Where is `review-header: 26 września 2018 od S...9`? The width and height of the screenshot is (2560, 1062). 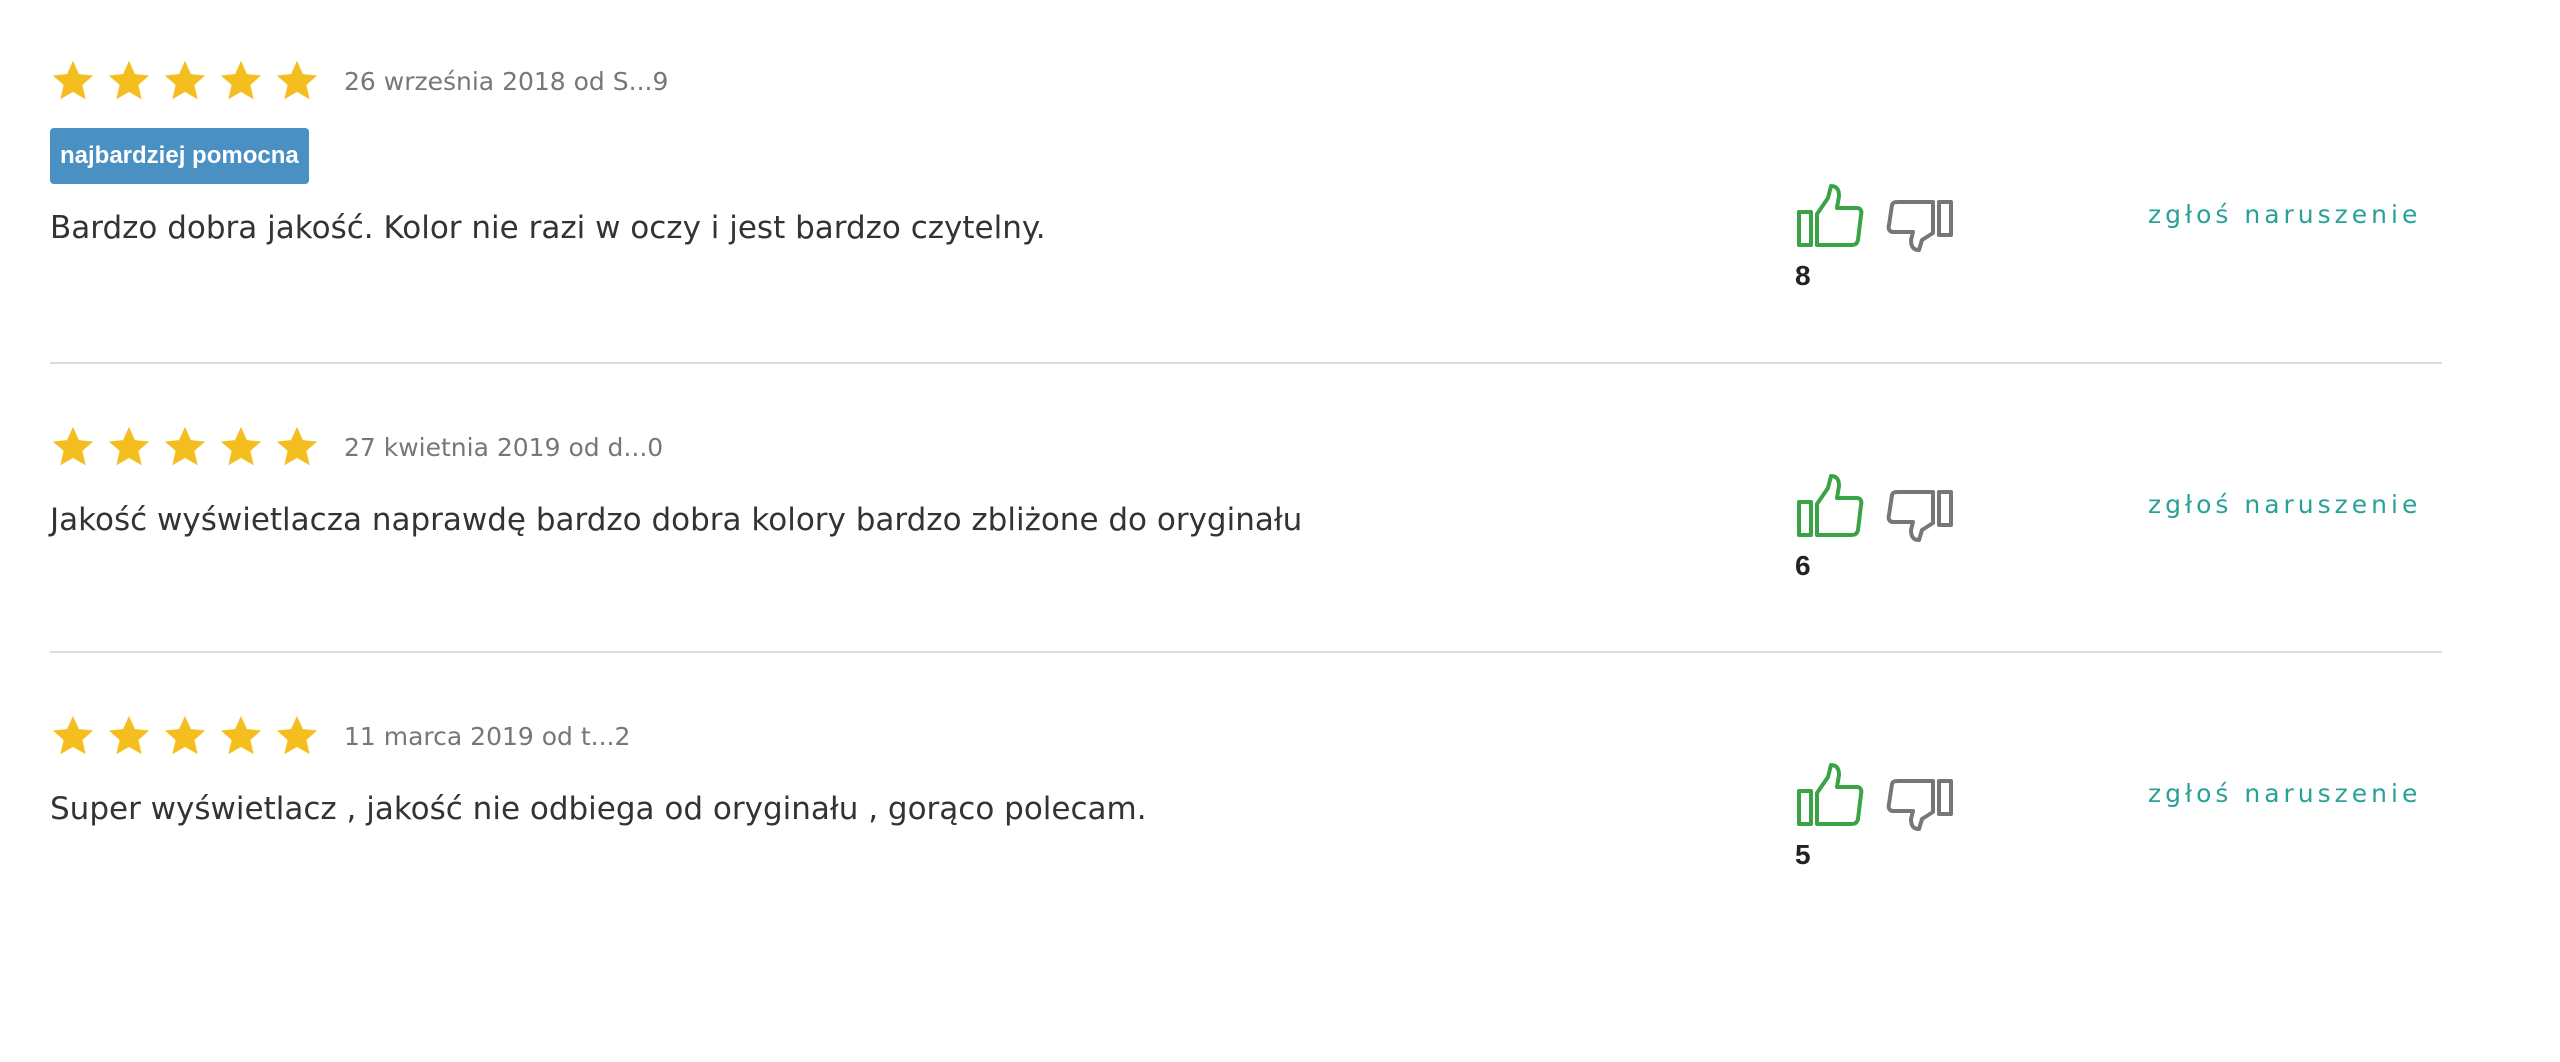 review-header: 26 września 2018 od S...9 is located at coordinates (359, 81).